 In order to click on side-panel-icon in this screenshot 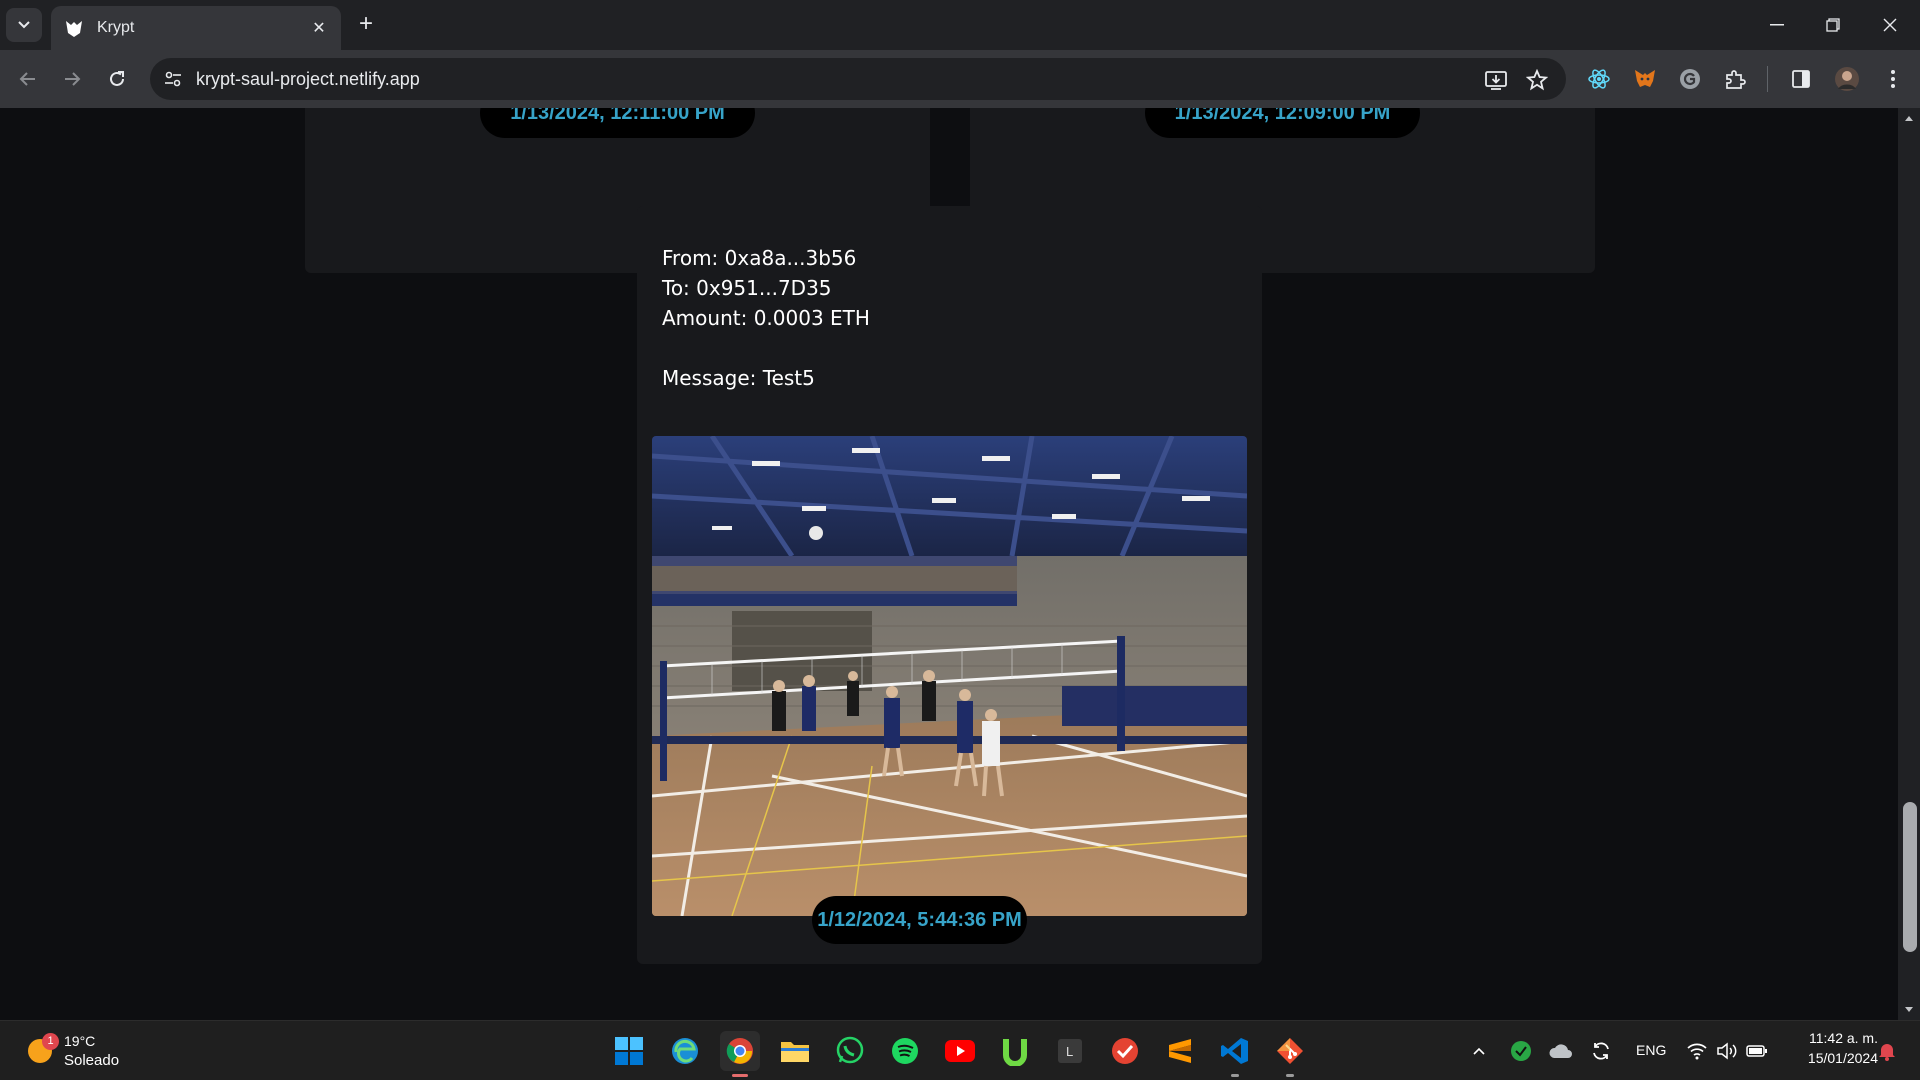, I will do `click(1801, 79)`.